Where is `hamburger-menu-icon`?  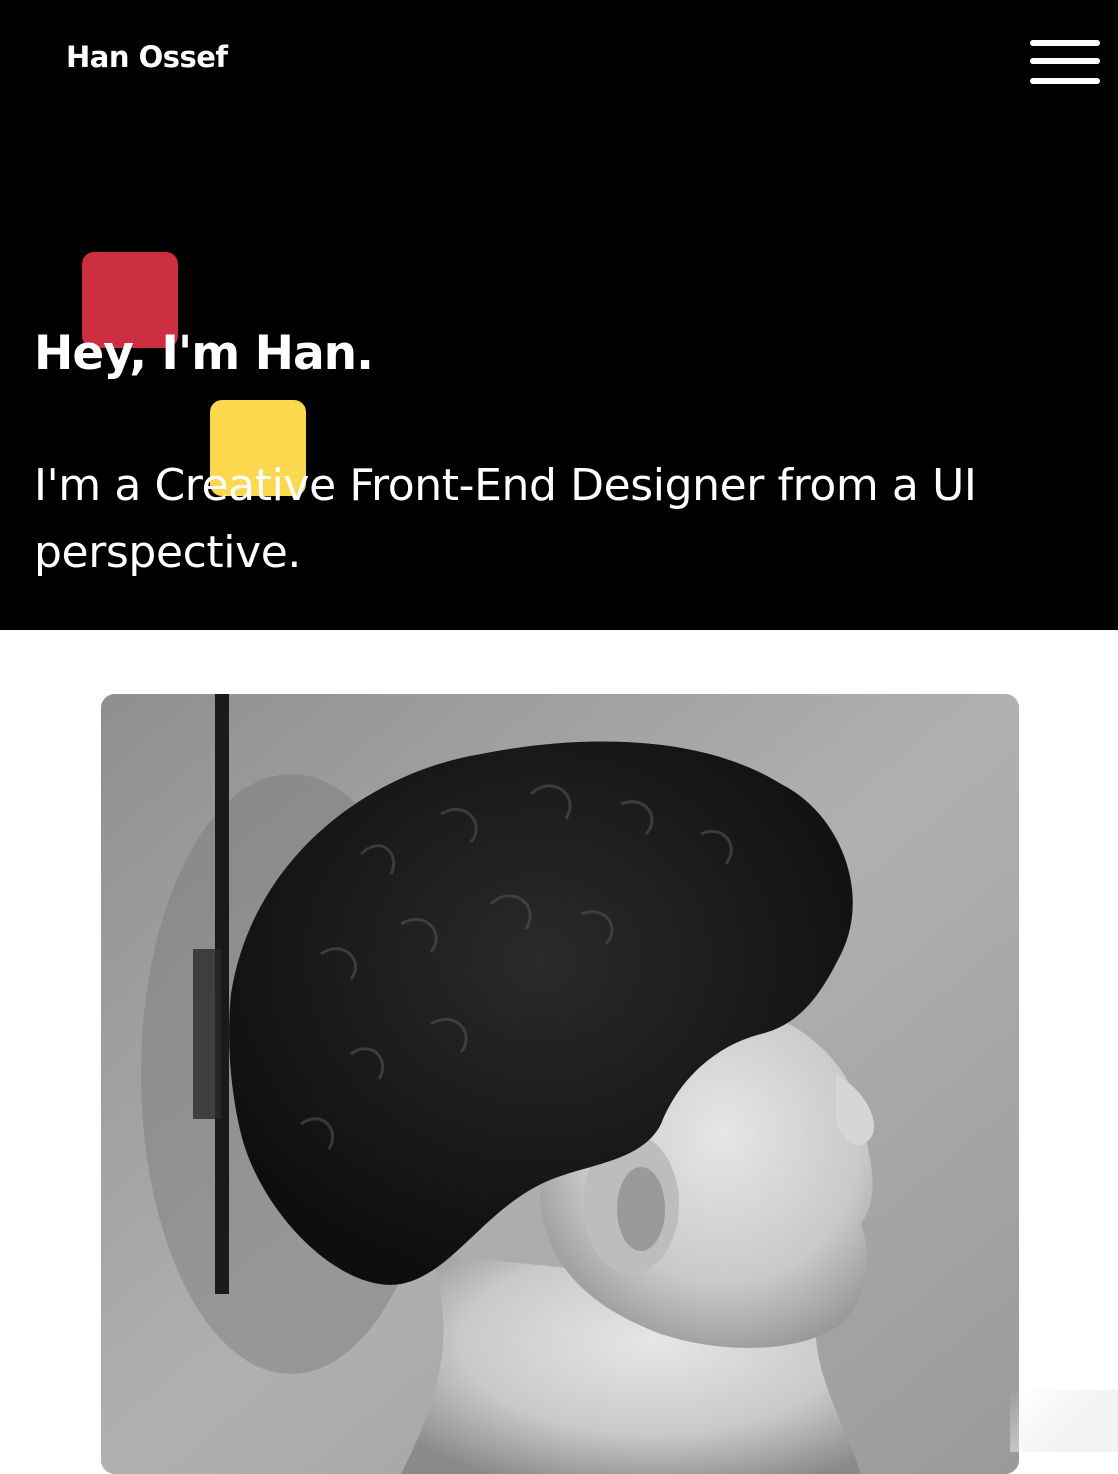
hamburger-menu-icon is located at coordinates (1066, 64).